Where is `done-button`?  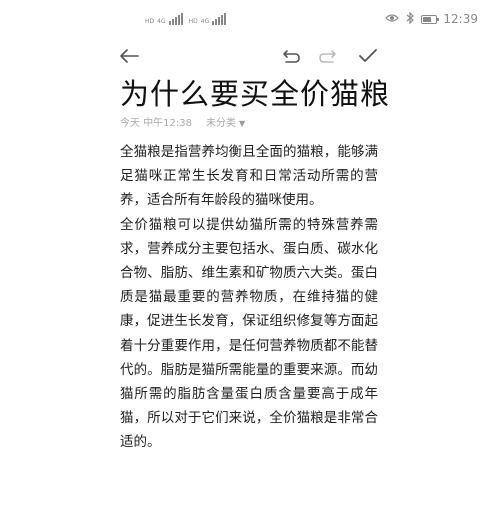 done-button is located at coordinates (368, 56).